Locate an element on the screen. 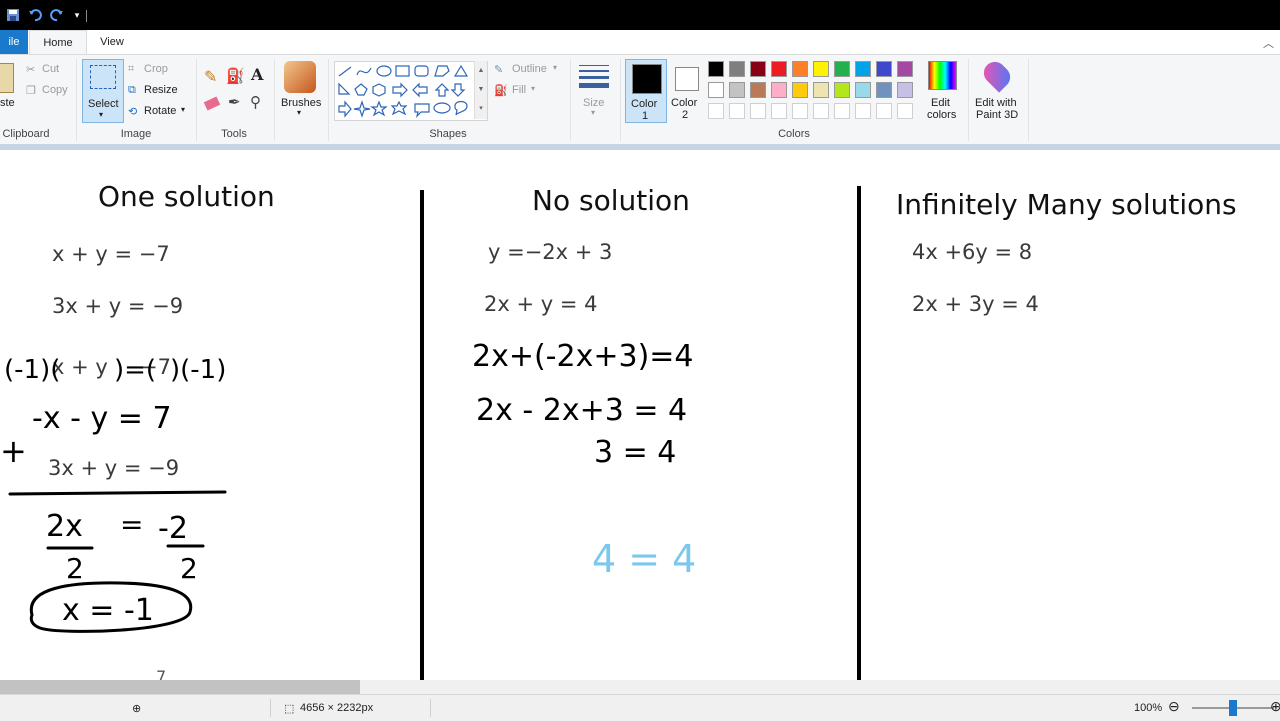  cut-button: Cut is located at coordinates (50, 69).